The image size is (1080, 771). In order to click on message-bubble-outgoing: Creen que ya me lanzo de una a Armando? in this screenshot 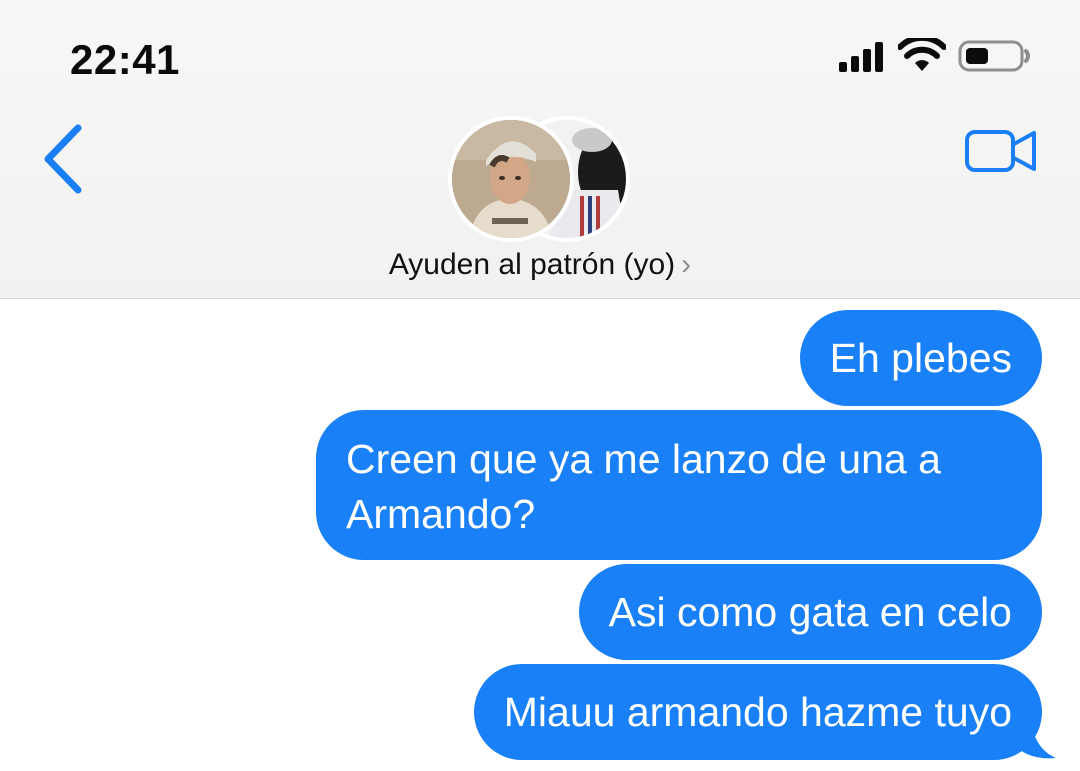, I will do `click(679, 485)`.